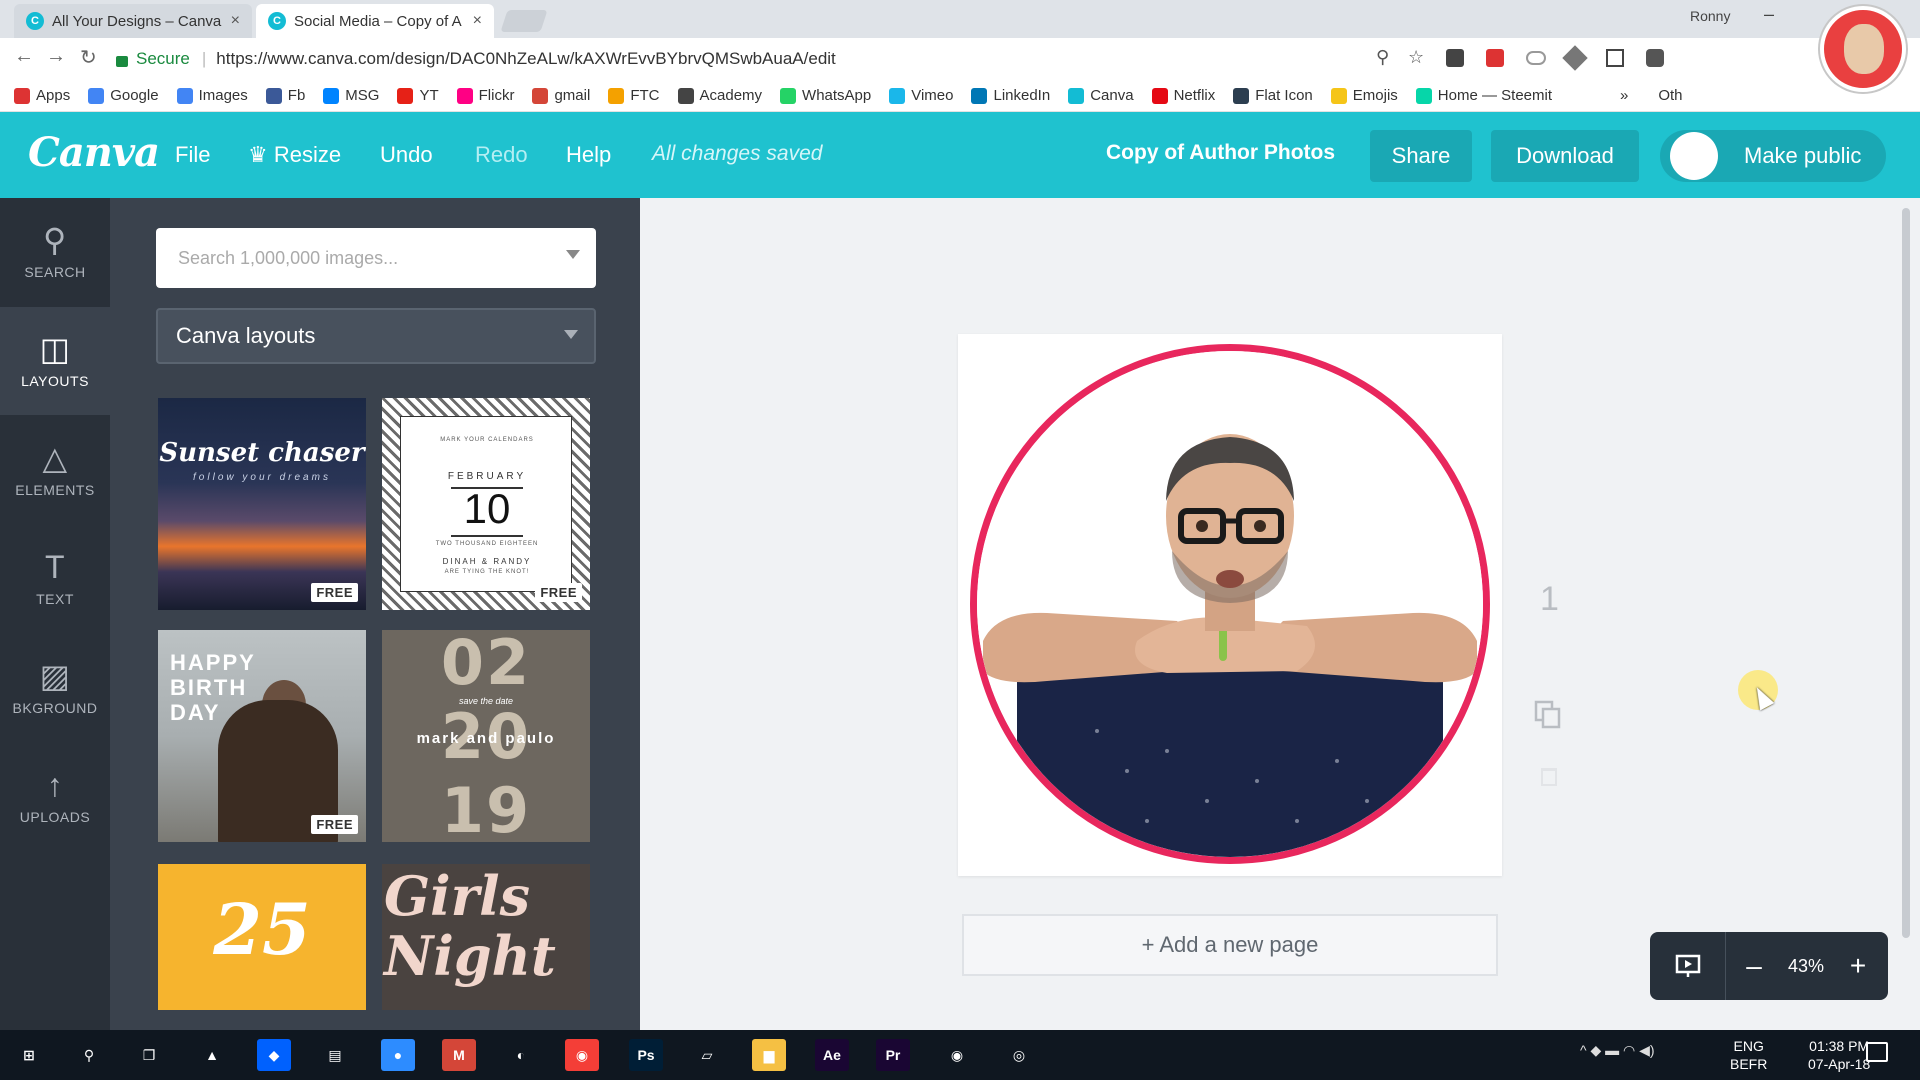 Image resolution: width=1920 pixels, height=1080 pixels. I want to click on taskbar-premiere-icon: Pr, so click(893, 1055).